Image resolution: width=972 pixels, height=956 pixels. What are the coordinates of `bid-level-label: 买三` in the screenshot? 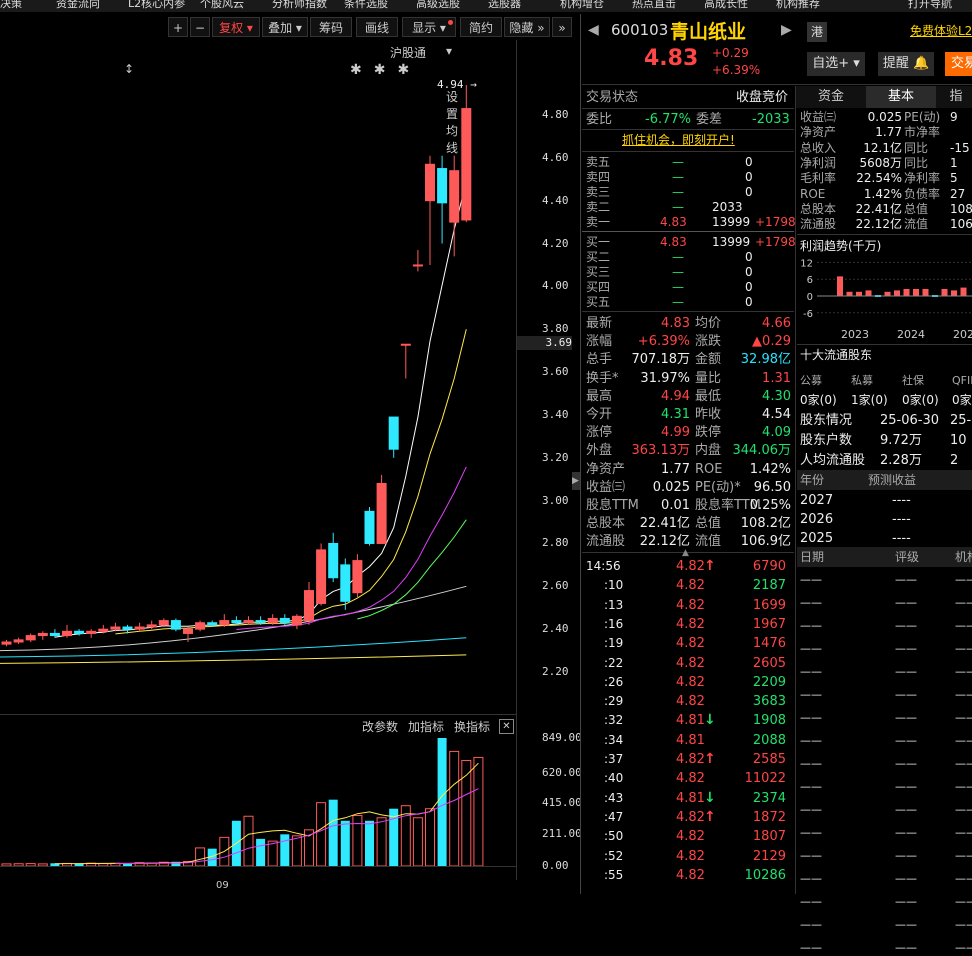 It's located at (598, 272).